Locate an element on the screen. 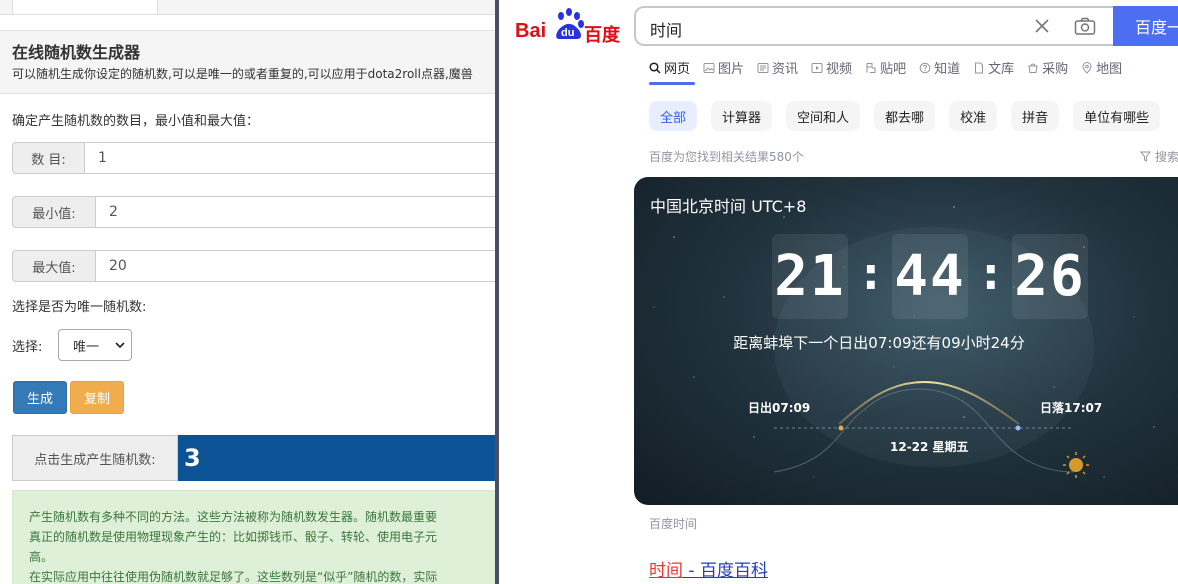 The image size is (1178, 584). chip-calculator: 计算器 is located at coordinates (742, 116).